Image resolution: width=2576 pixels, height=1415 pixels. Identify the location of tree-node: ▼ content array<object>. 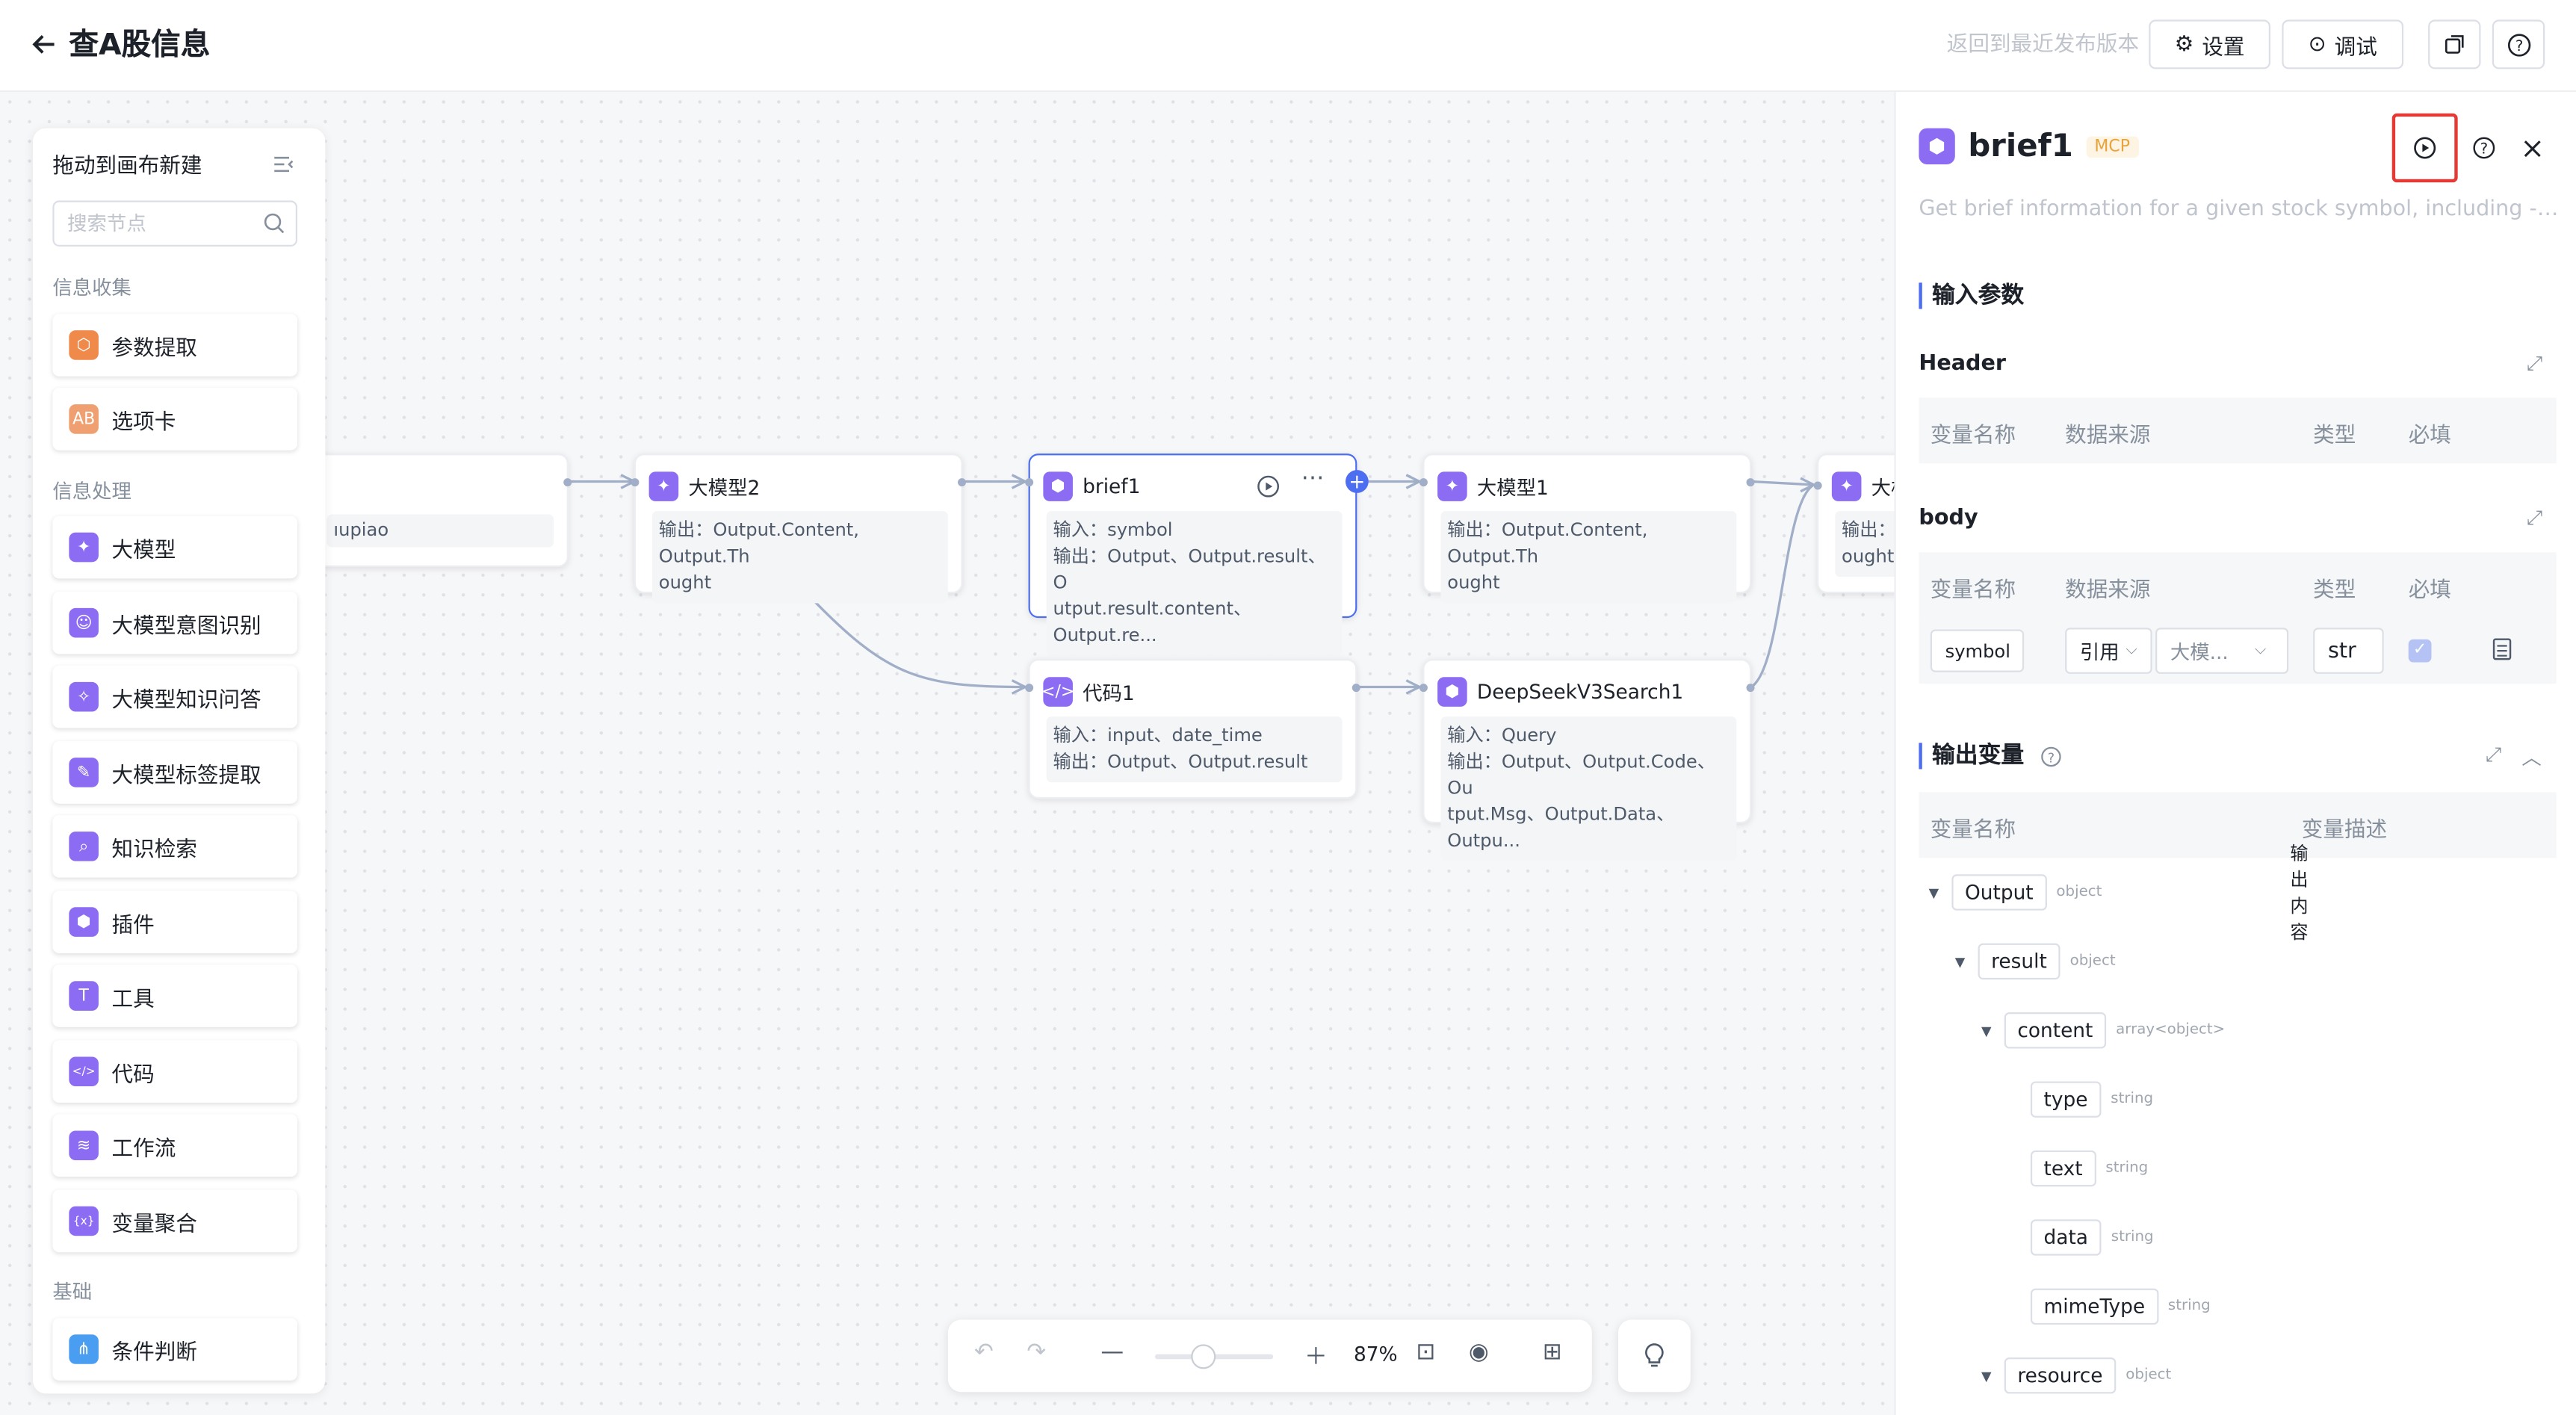
(2103, 1030).